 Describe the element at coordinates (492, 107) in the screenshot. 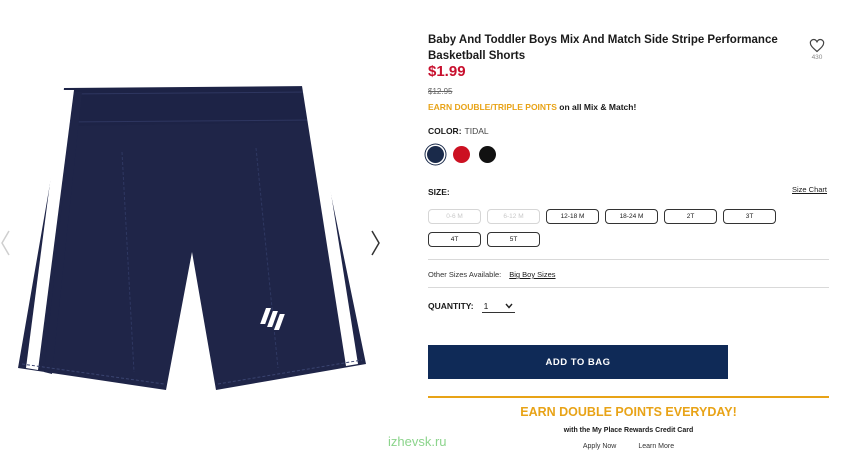

I see `points-promo-highlight: EARN DOUBLE/TRIPLE POINTS` at that location.